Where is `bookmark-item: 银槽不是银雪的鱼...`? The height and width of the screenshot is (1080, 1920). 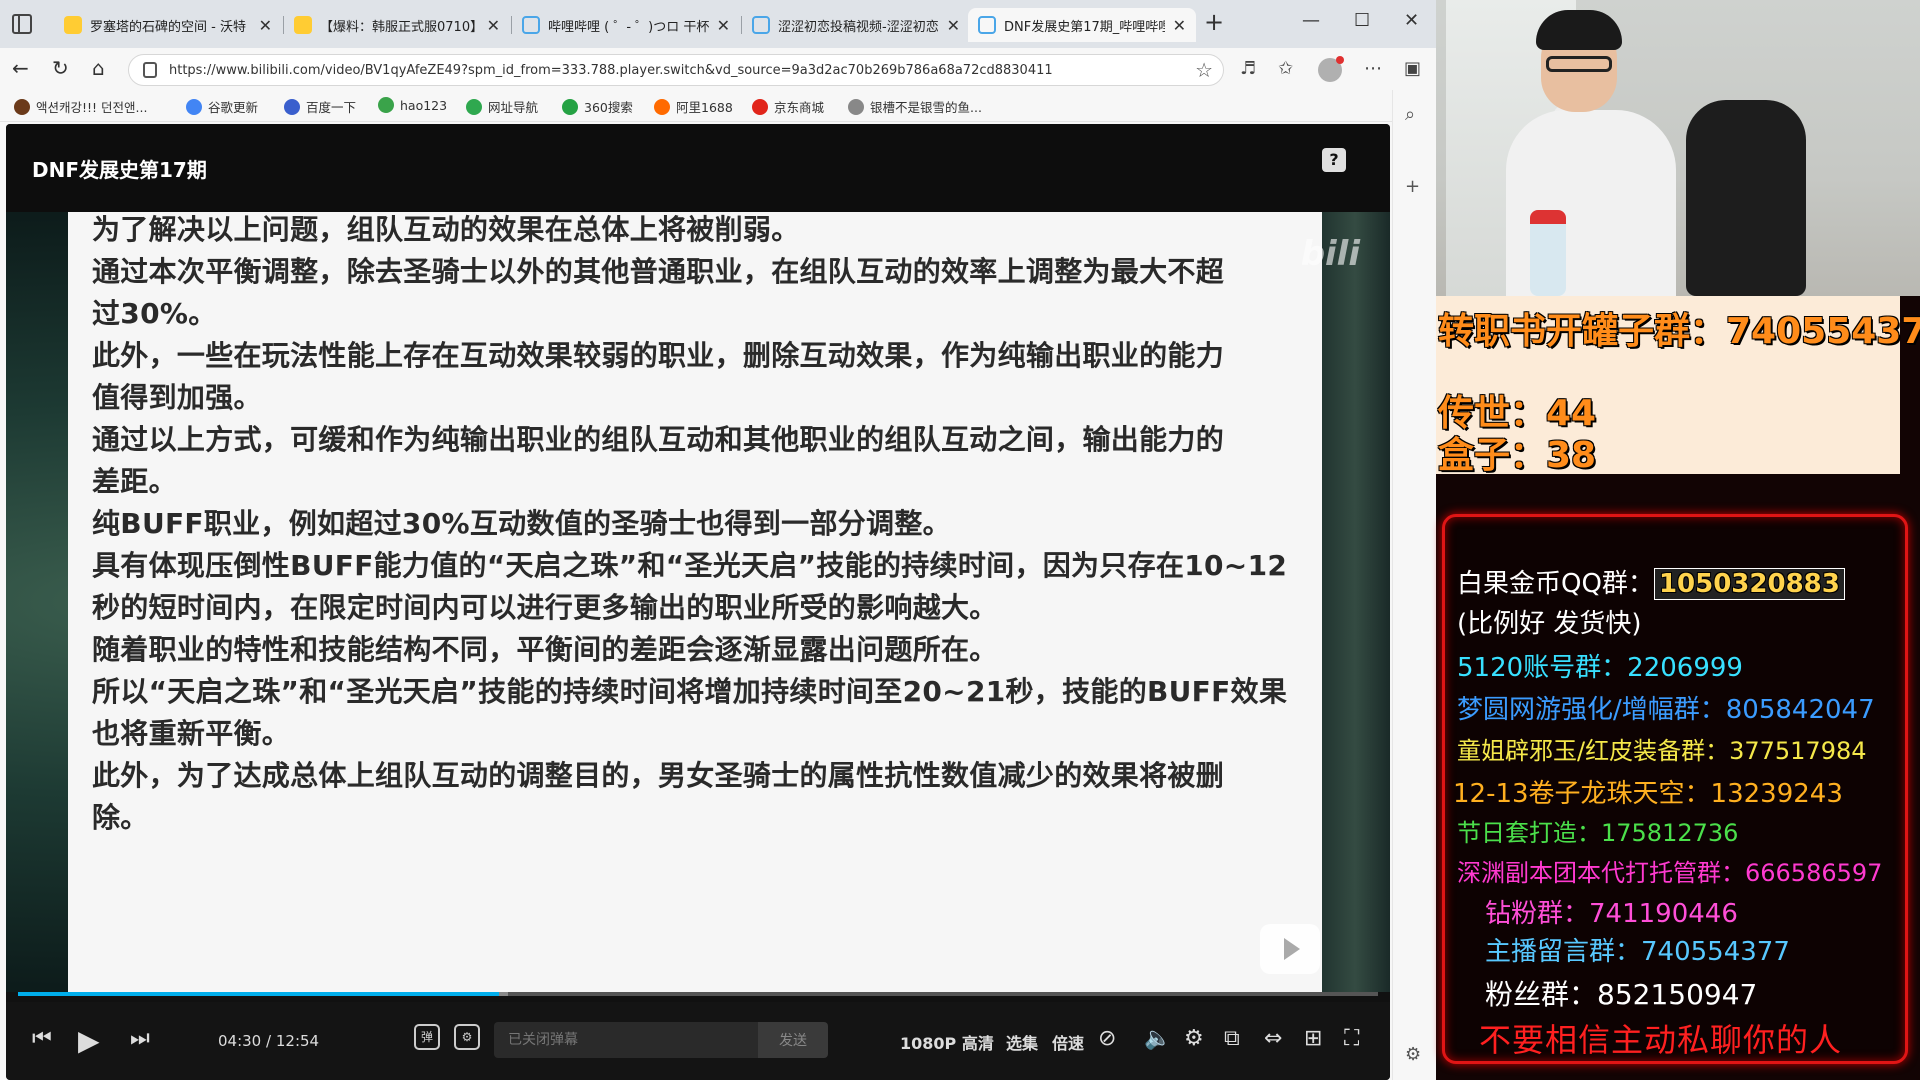
bookmark-item: 银槽不是银雪的鱼... is located at coordinates (915, 106).